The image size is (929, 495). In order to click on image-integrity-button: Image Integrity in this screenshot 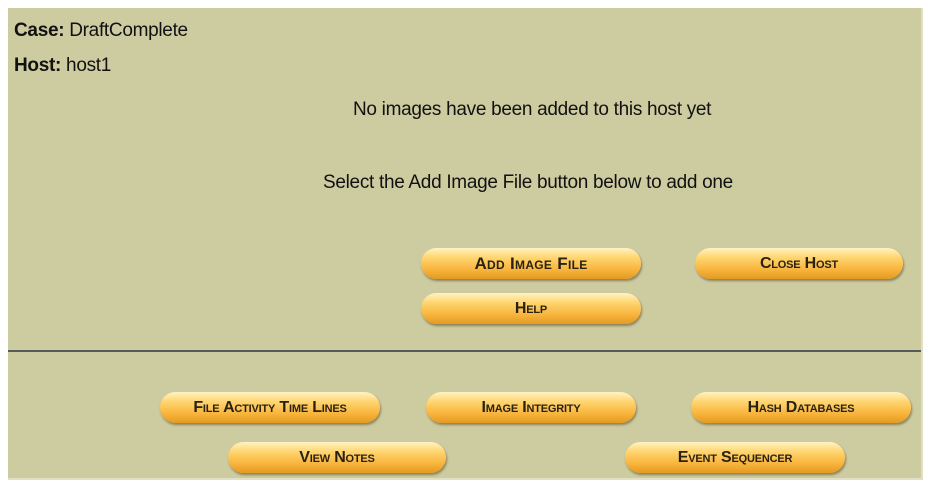, I will do `click(531, 407)`.